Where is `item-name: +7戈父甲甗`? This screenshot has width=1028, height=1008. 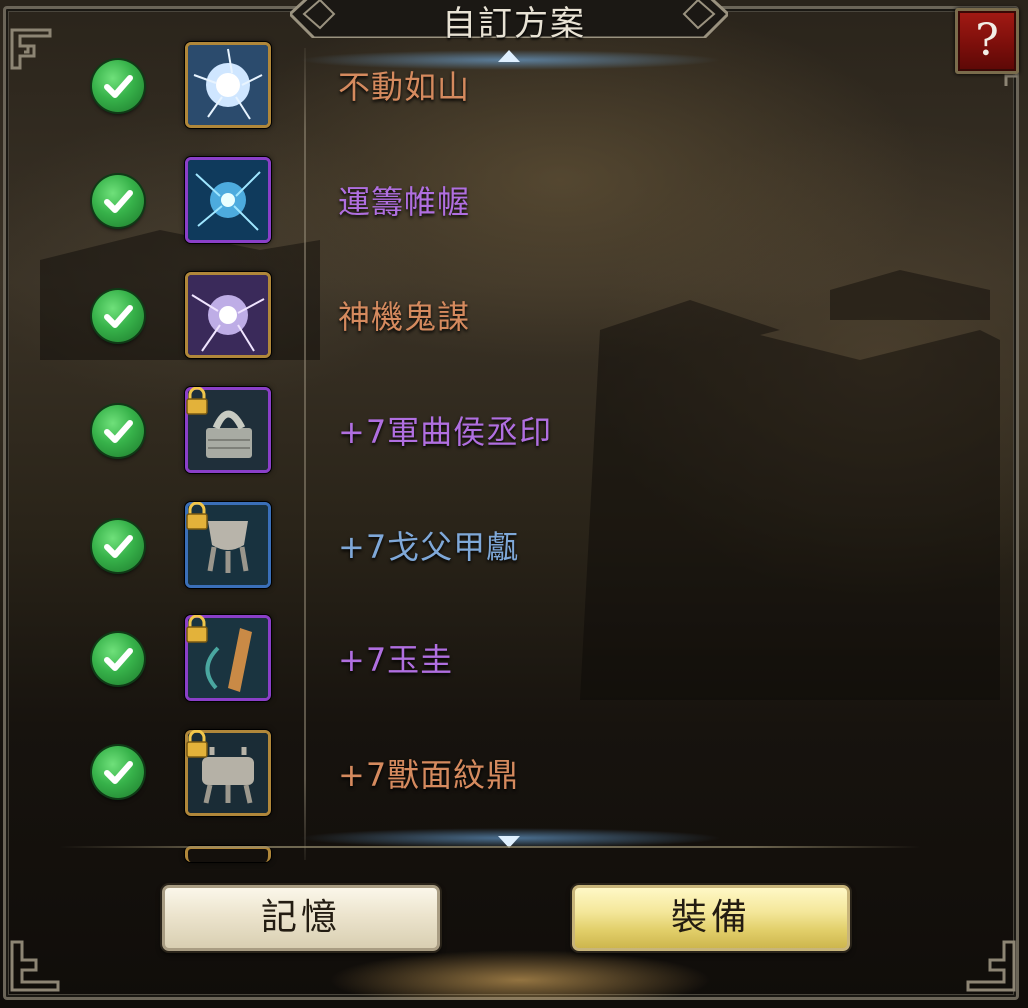
item-name: +7戈父甲甗 is located at coordinates (429, 547).